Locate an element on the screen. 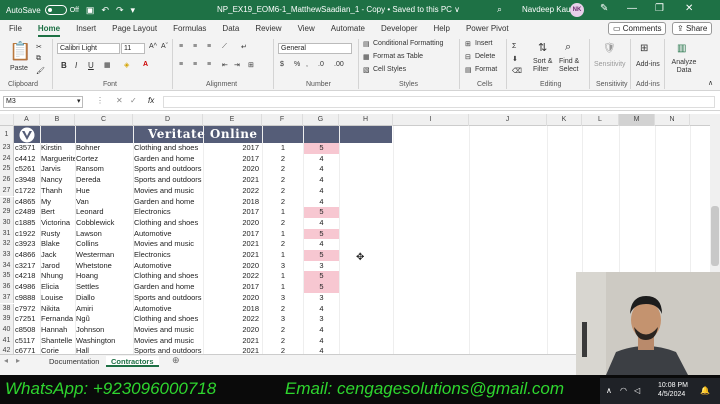 The height and width of the screenshot is (404, 720). row-header: 38 is located at coordinates (7, 309).